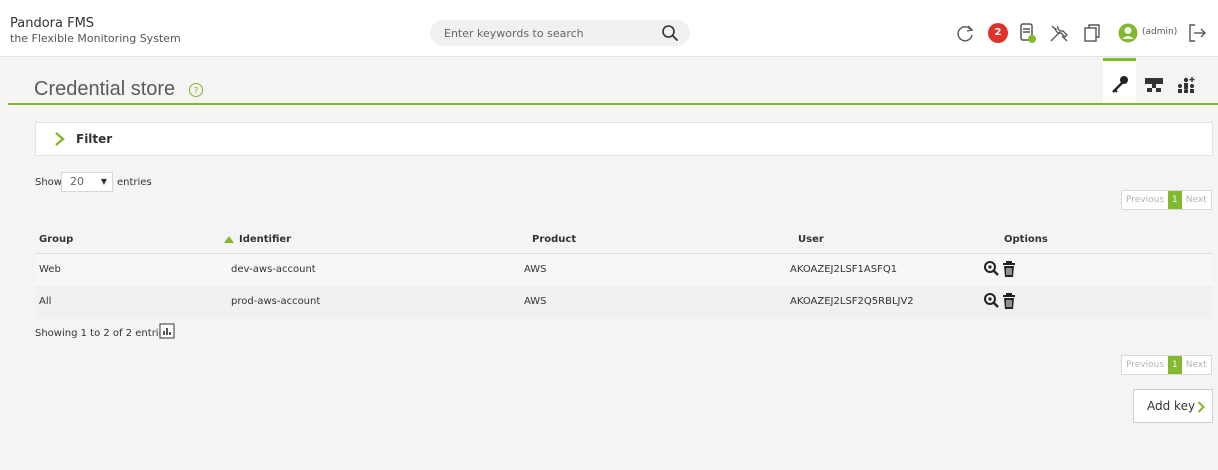 The image size is (1218, 470). Describe the element at coordinates (540, 33) in the screenshot. I see `search-input` at that location.